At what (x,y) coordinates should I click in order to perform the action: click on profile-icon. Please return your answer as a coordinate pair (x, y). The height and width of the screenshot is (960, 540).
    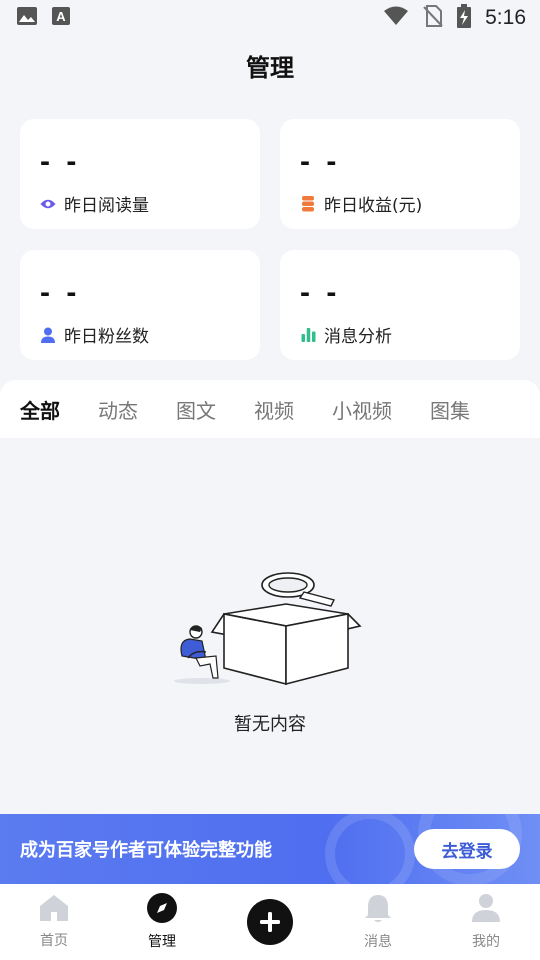
    Looking at the image, I should click on (486, 910).